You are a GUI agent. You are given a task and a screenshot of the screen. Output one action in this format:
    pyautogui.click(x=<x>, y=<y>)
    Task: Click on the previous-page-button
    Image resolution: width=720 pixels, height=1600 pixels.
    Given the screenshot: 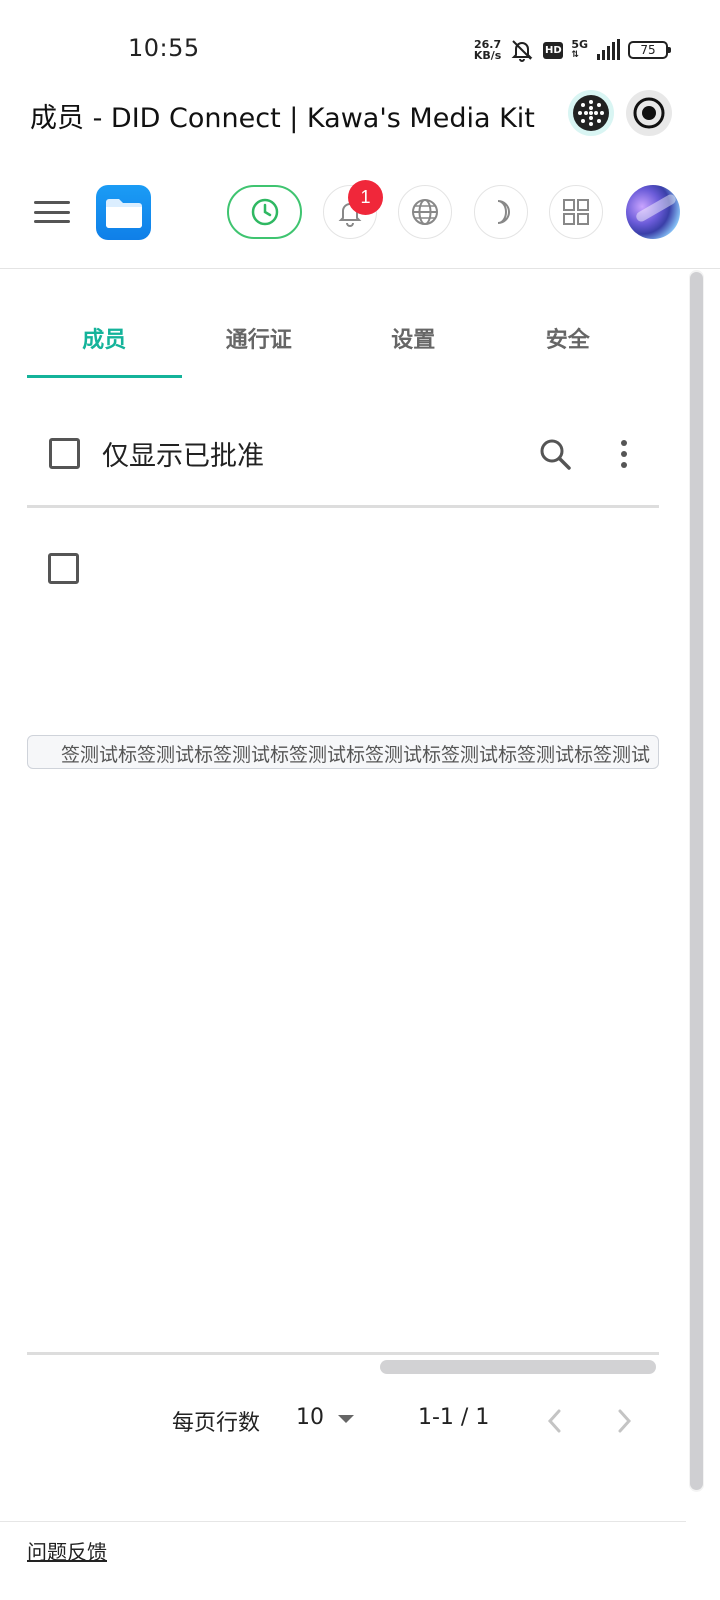 What is the action you would take?
    pyautogui.click(x=555, y=1421)
    